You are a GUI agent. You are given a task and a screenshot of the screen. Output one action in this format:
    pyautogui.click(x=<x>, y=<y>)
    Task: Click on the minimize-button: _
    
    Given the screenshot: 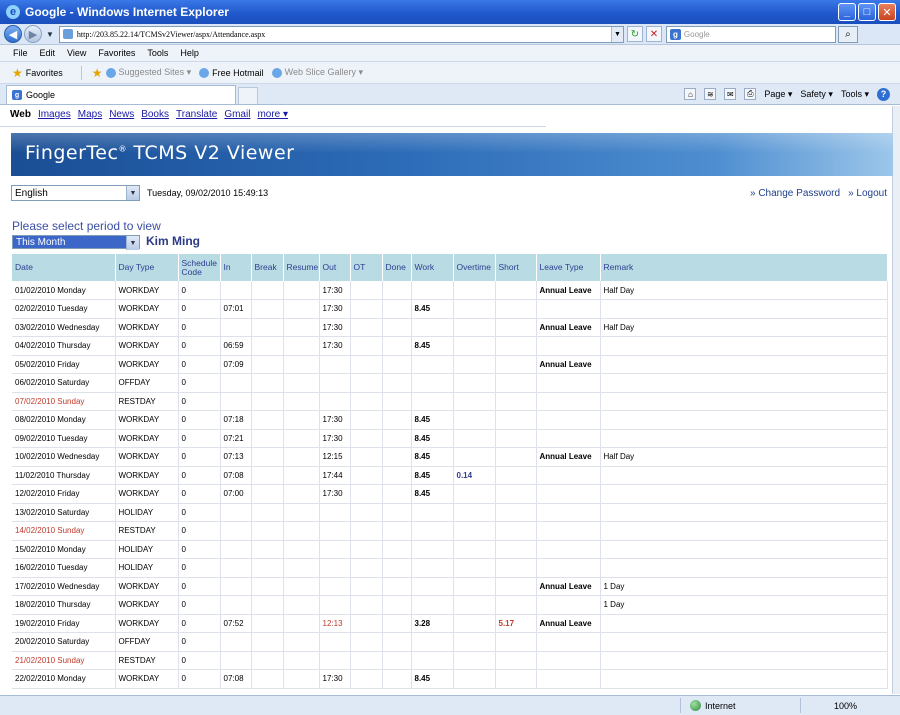 What is the action you would take?
    pyautogui.click(x=847, y=12)
    